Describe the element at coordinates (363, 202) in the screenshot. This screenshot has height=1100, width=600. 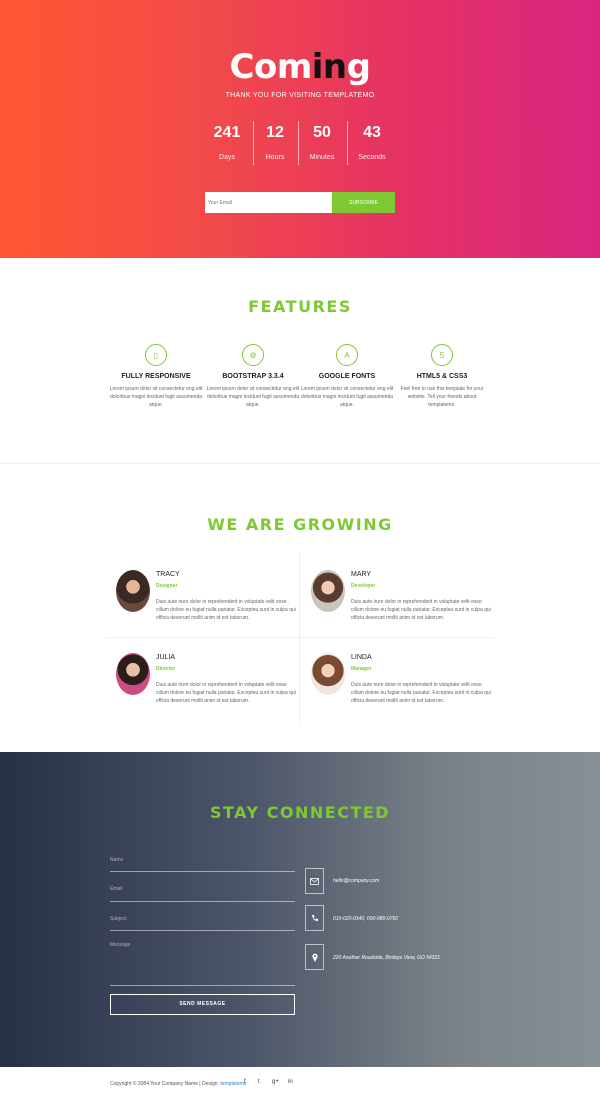
I see `subscribe-button: SUBSCRIBE` at that location.